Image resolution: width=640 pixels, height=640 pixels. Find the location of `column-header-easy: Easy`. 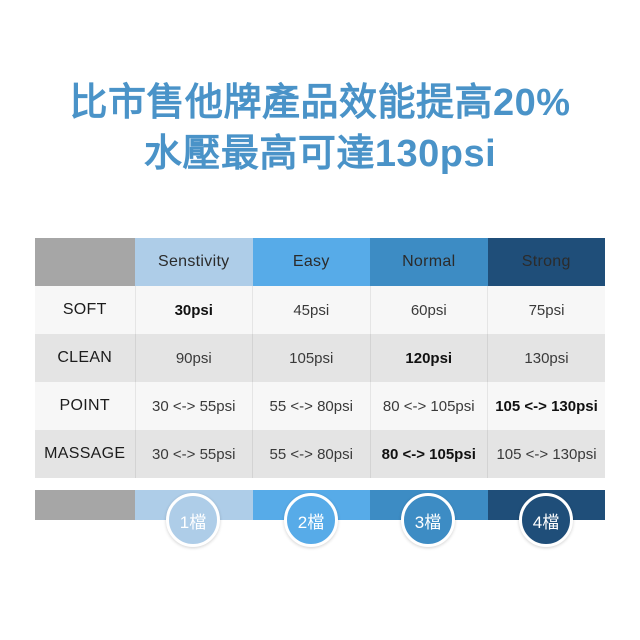

column-header-easy: Easy is located at coordinates (311, 262).